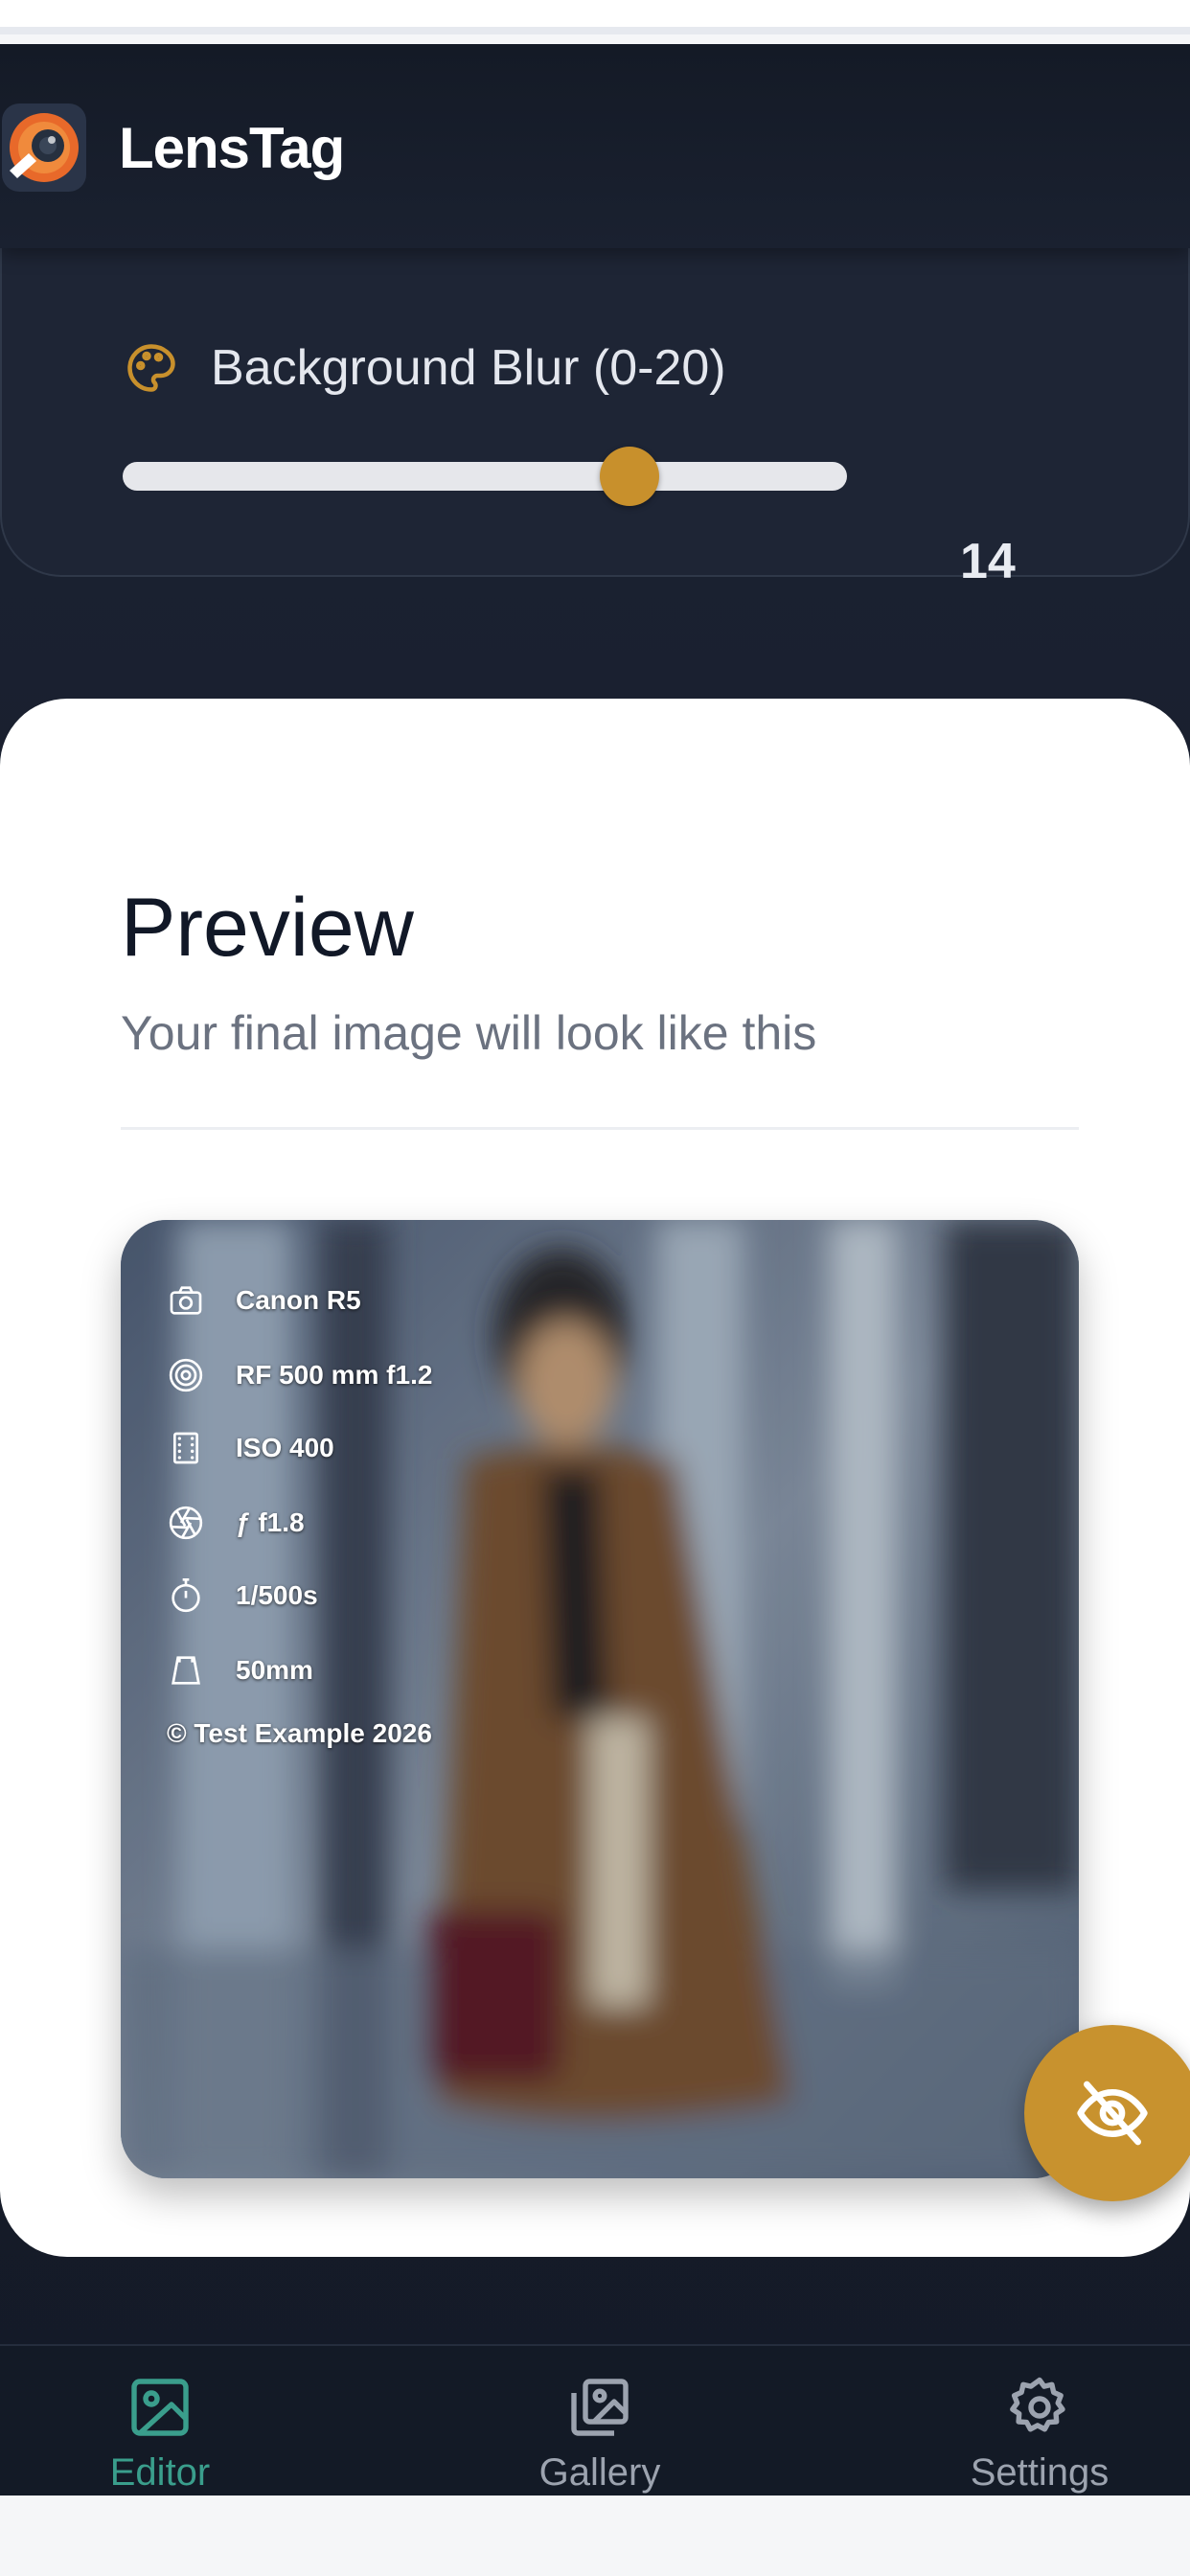 The width and height of the screenshot is (1190, 2576). Describe the element at coordinates (334, 1375) in the screenshot. I see `overlay-text: RF 500 mm f1.2` at that location.